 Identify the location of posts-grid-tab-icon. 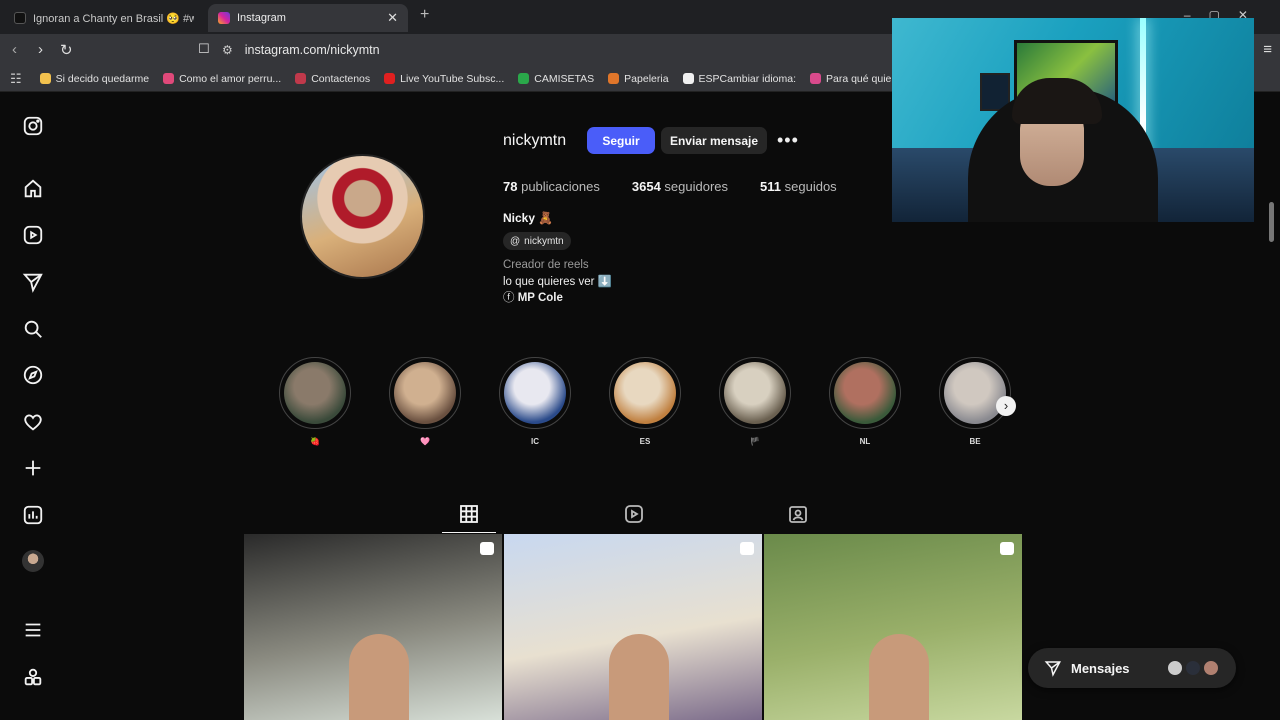
(469, 514).